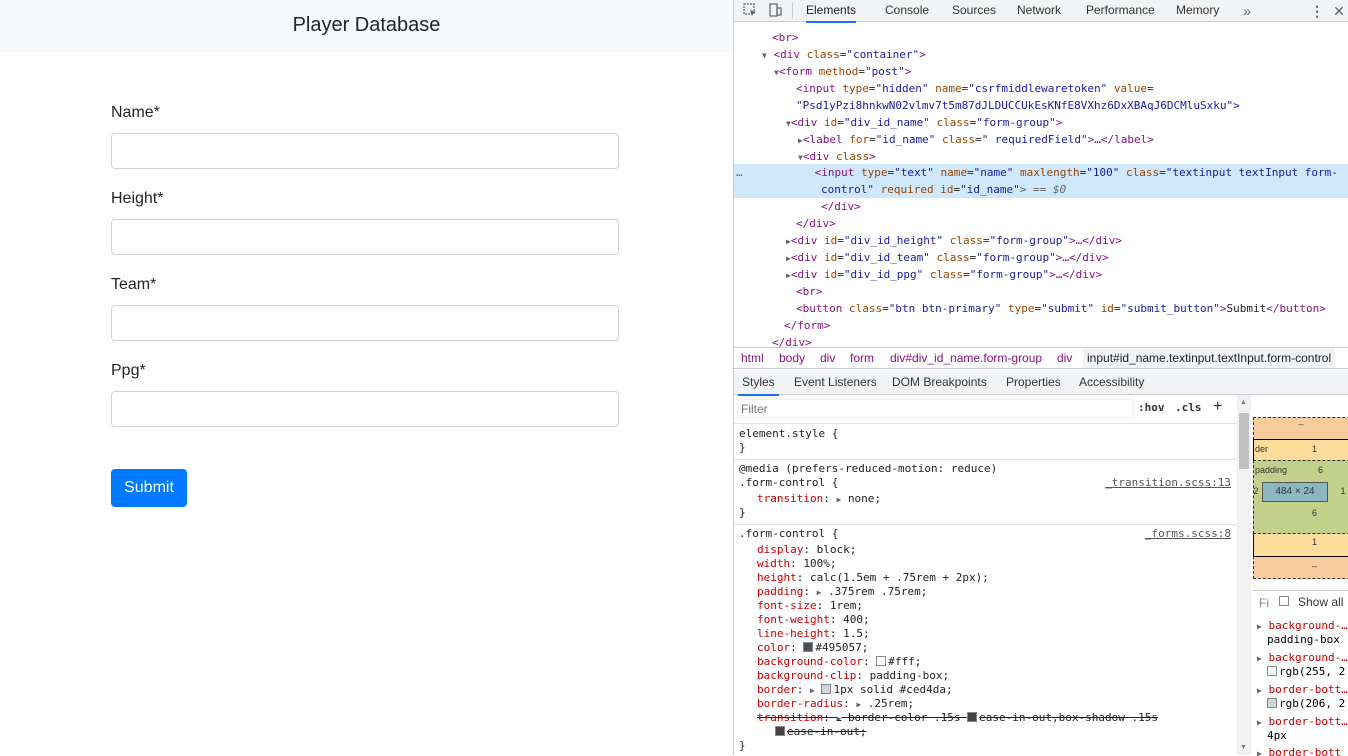  Describe the element at coordinates (1188, 407) in the screenshot. I see `class-toggle-button: .cls` at that location.